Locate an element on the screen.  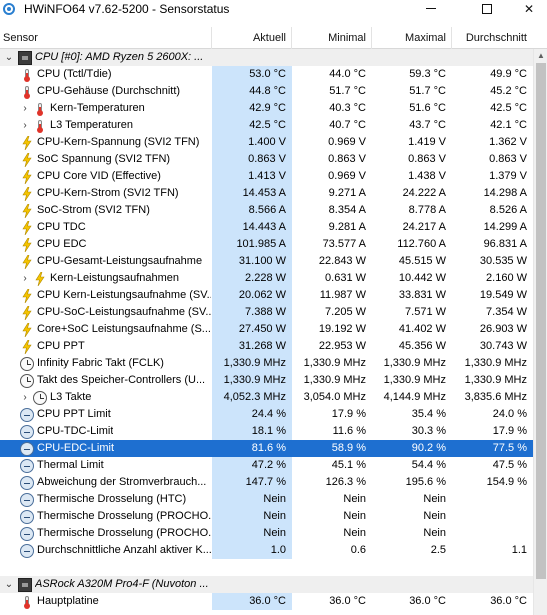
current-value: 1.0 is located at coordinates (252, 550).